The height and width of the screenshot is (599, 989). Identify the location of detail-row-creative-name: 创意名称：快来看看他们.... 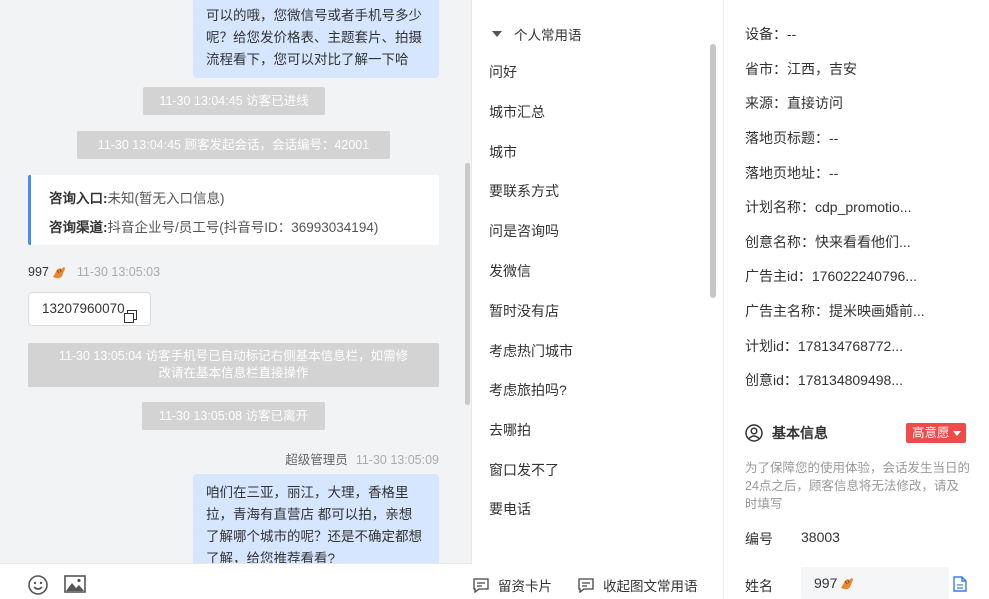
(828, 242).